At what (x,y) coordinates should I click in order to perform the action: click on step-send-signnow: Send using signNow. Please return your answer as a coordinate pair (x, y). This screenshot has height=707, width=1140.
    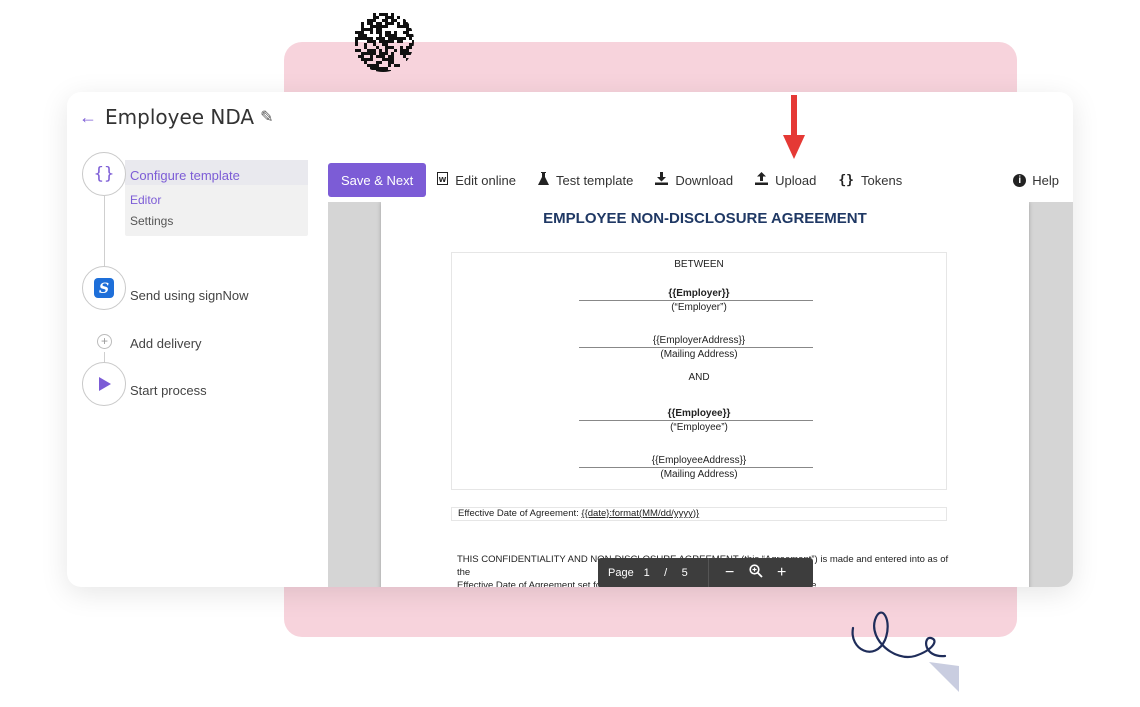
    Looking at the image, I should click on (189, 295).